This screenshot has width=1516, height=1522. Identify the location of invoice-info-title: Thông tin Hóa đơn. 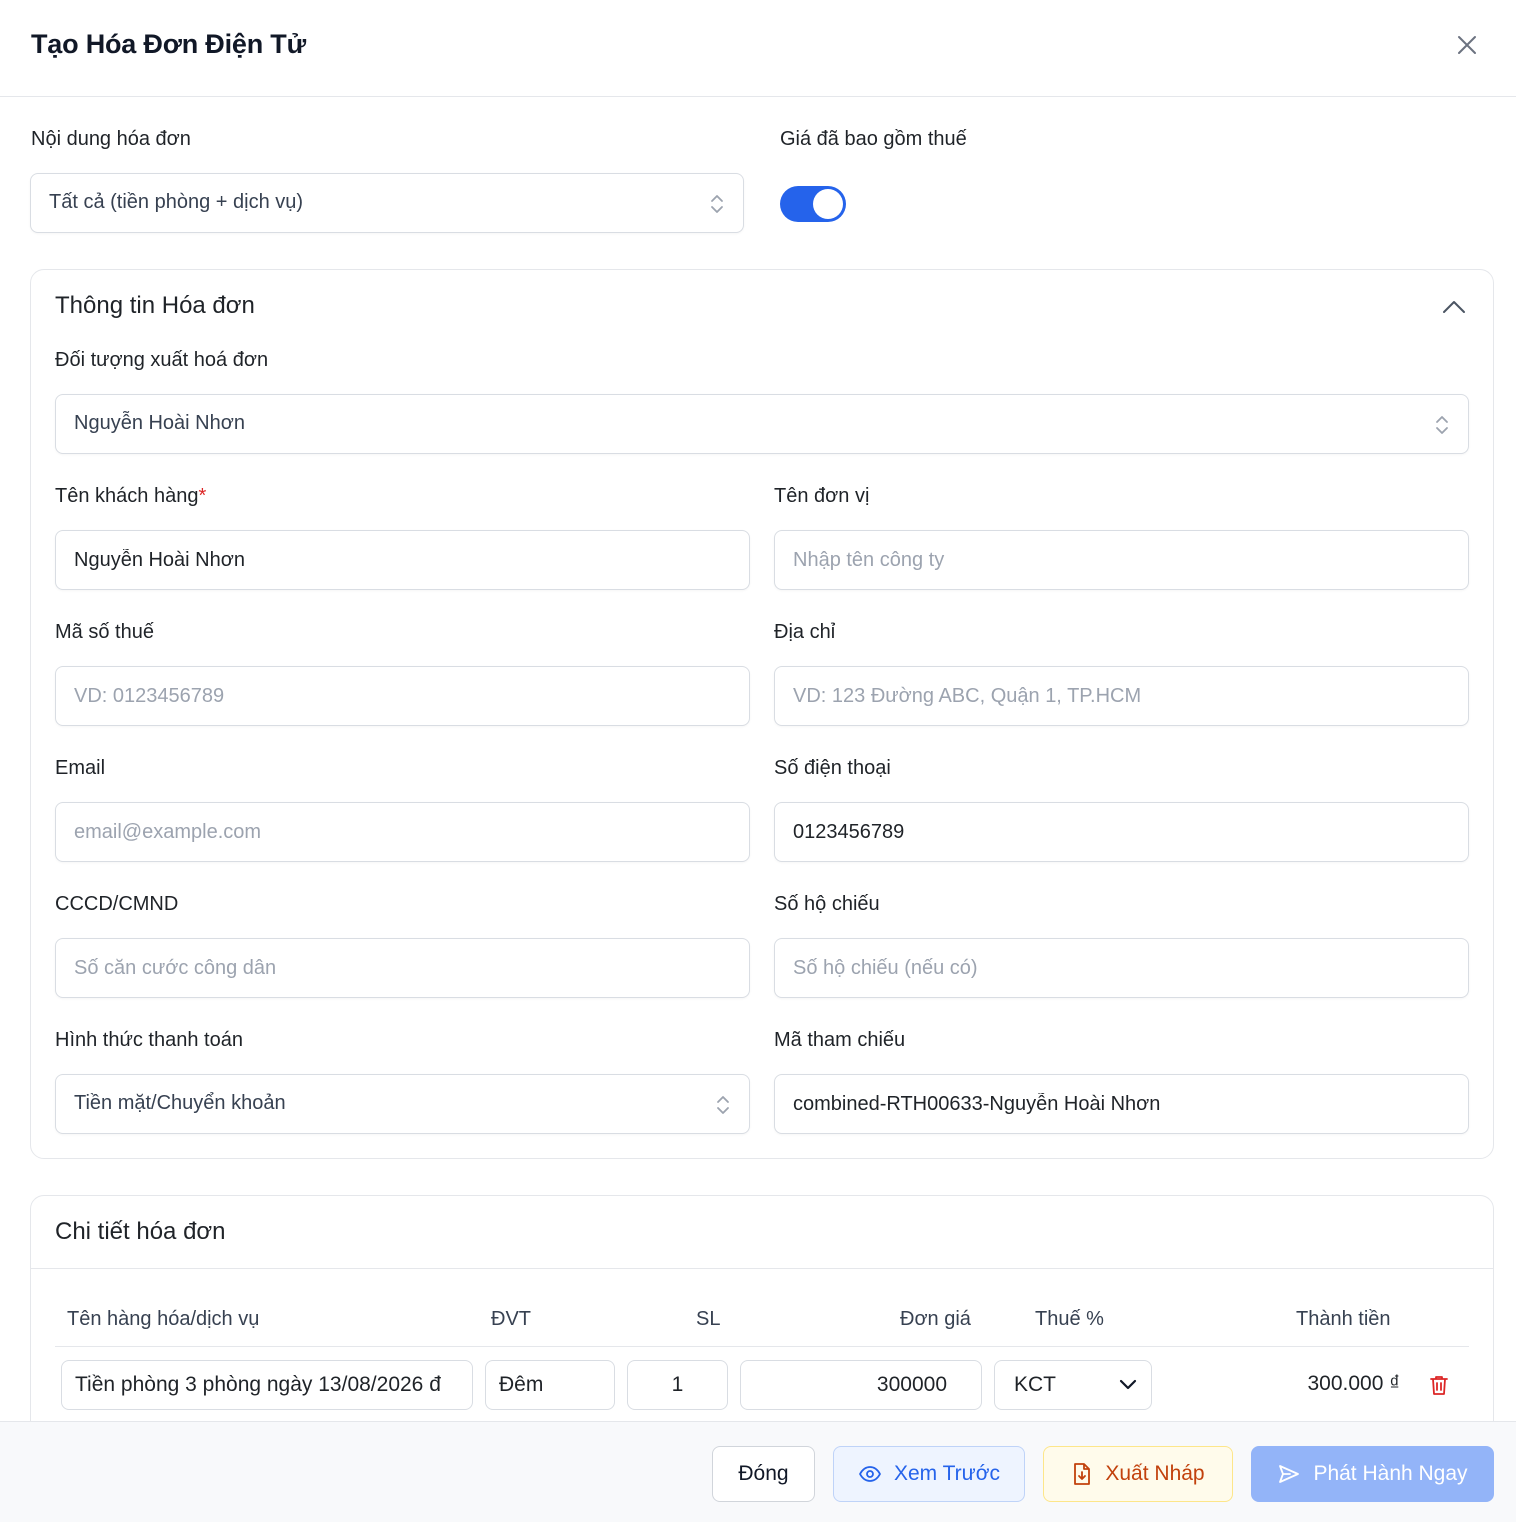
(155, 305).